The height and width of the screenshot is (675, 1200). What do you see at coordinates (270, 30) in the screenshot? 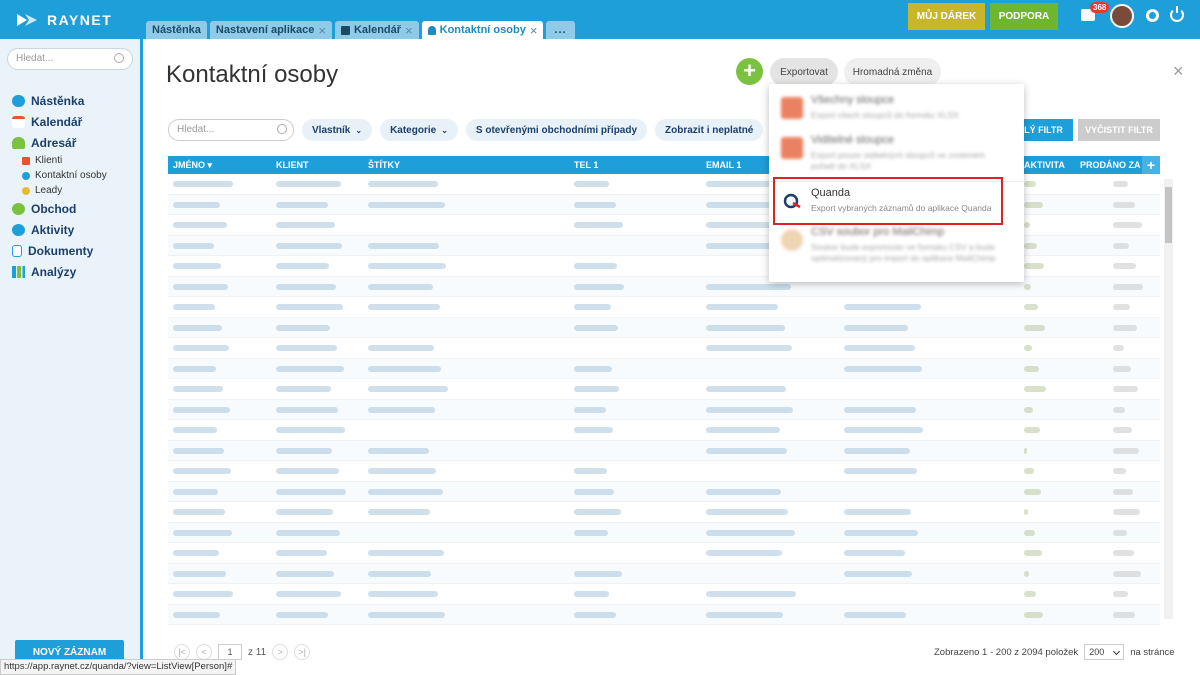
I see `tab-app-settings: Nastavení aplikace ×` at bounding box center [270, 30].